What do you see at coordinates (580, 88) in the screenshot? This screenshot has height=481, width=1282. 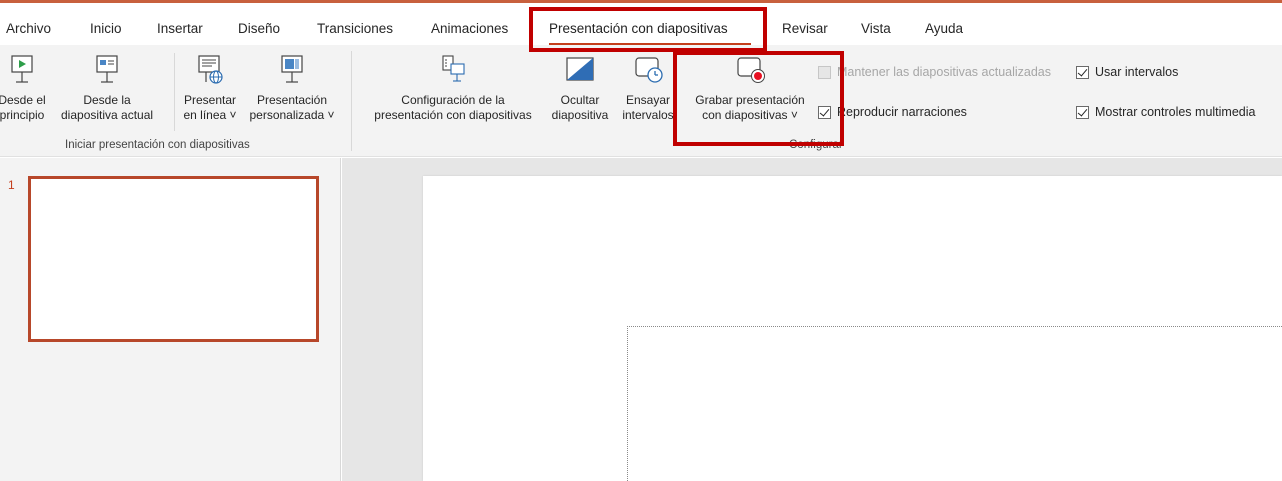 I see `hide-slide-button: Ocultar diapositiva` at bounding box center [580, 88].